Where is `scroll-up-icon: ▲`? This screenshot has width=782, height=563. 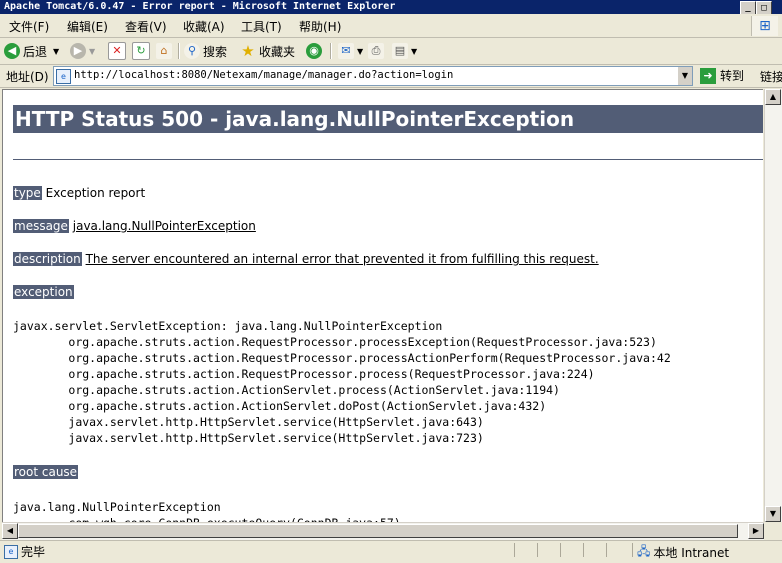 scroll-up-icon: ▲ is located at coordinates (773, 97).